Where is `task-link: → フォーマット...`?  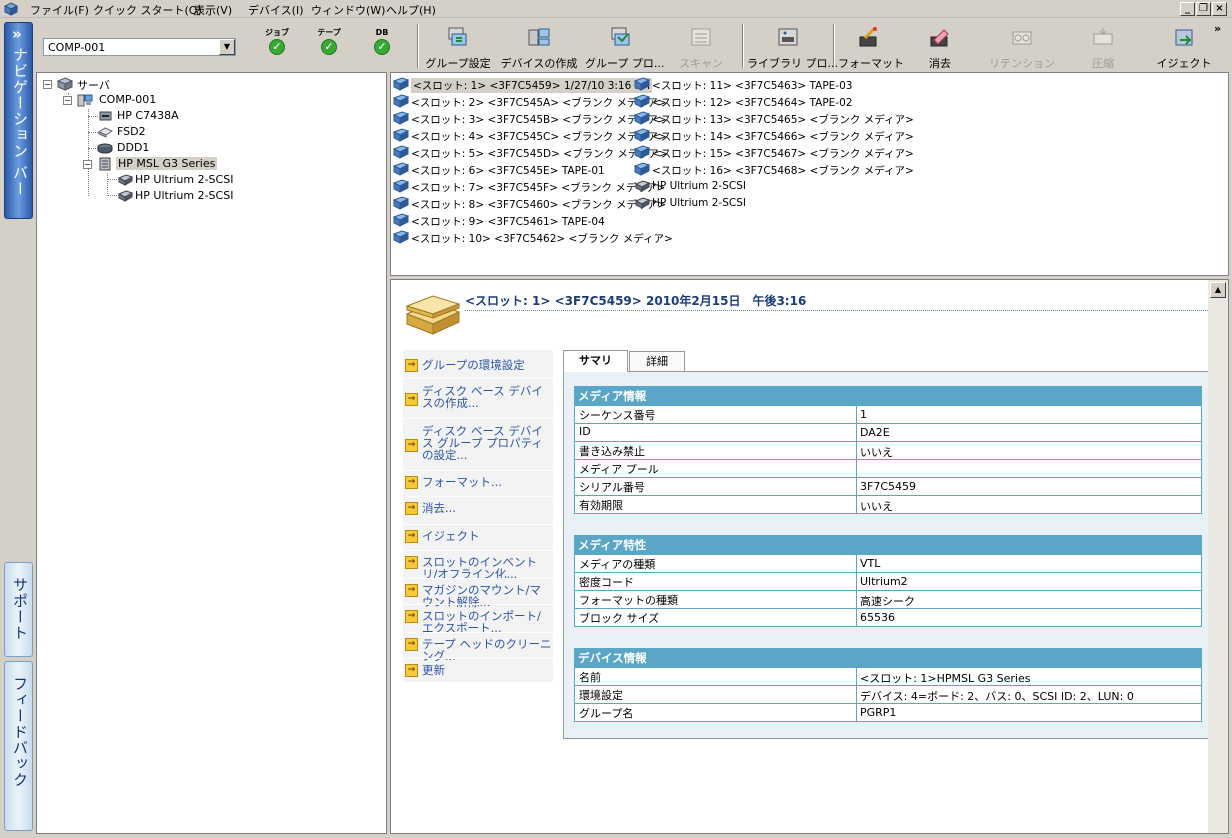
task-link: → フォーマット... is located at coordinates (478, 483).